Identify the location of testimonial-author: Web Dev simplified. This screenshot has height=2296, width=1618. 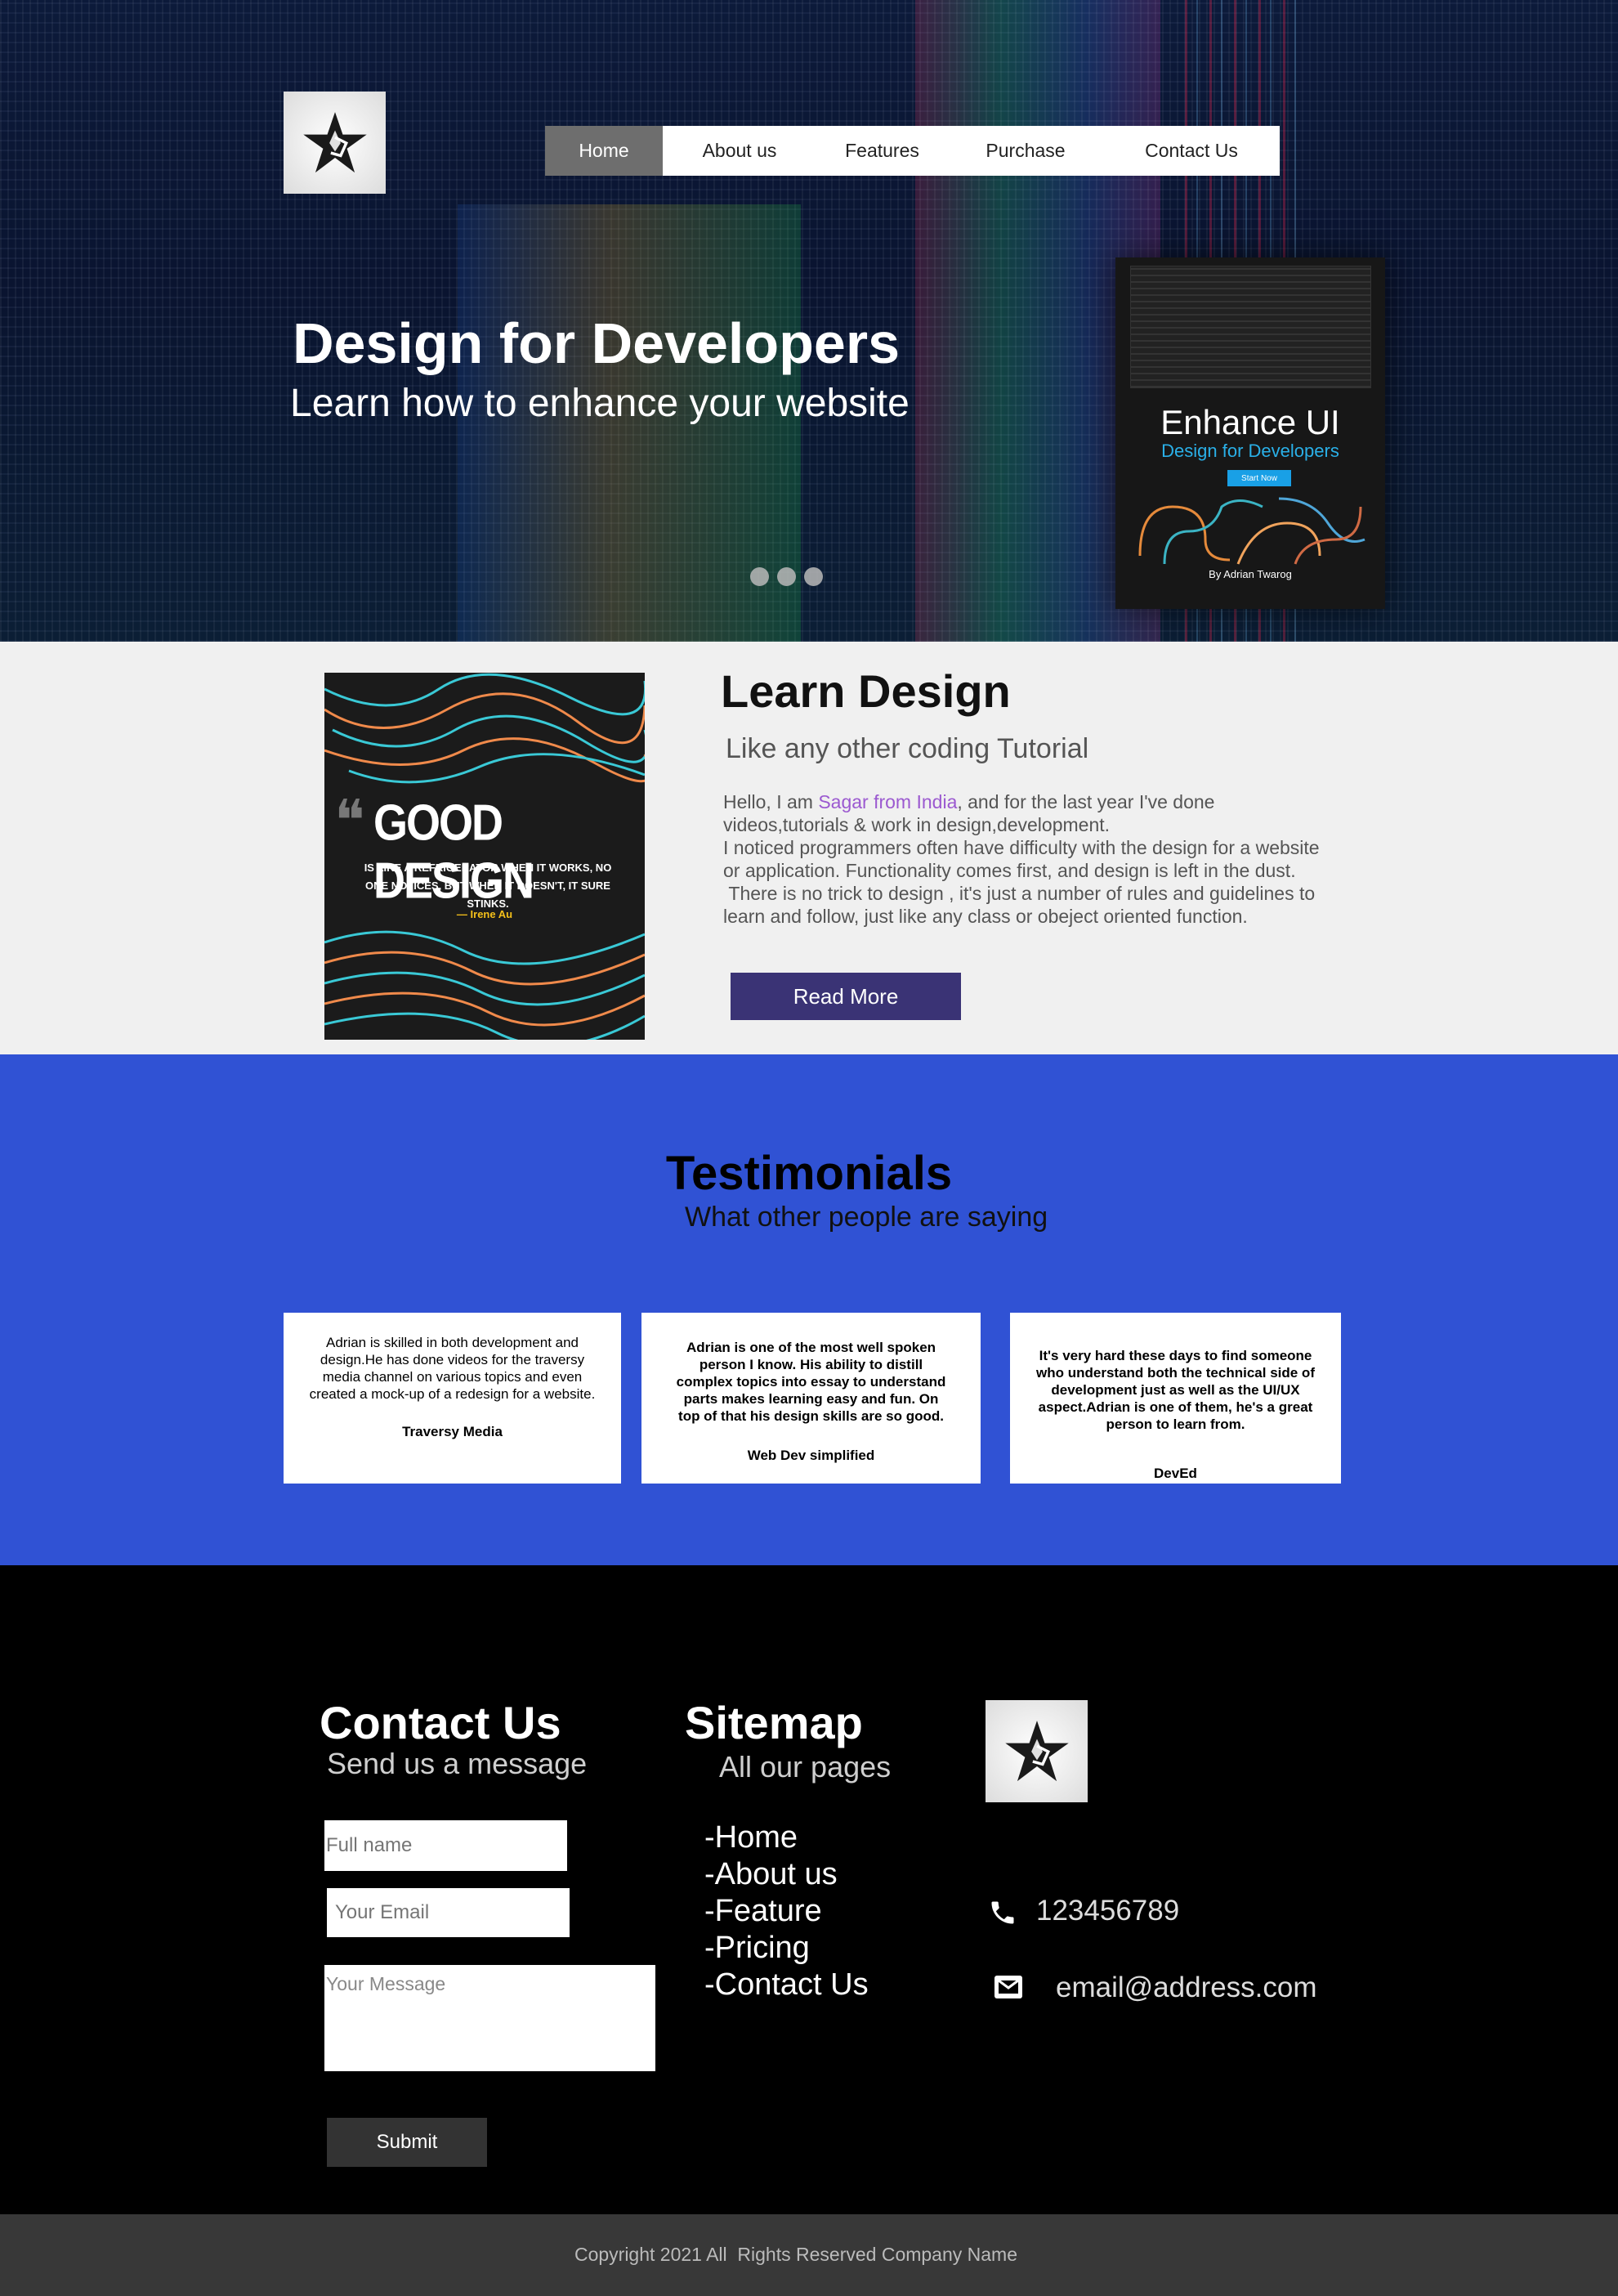
(811, 1455).